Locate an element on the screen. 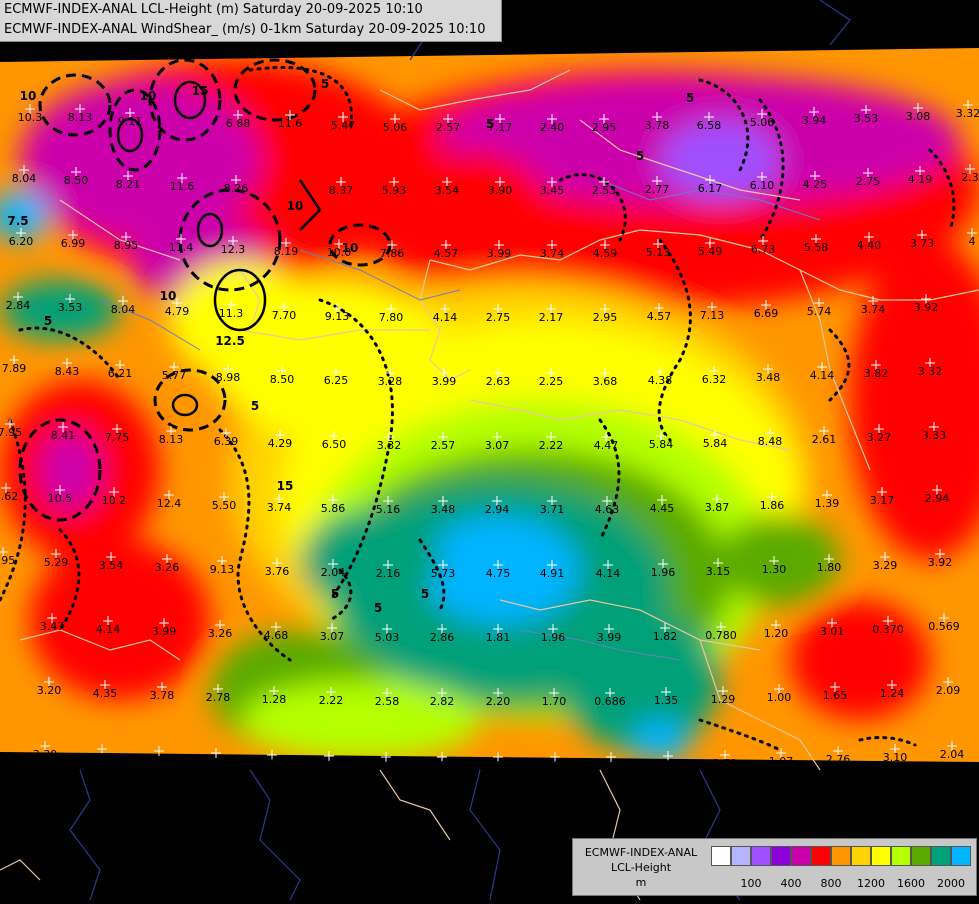  value-label: 2.47 is located at coordinates (216, 761).